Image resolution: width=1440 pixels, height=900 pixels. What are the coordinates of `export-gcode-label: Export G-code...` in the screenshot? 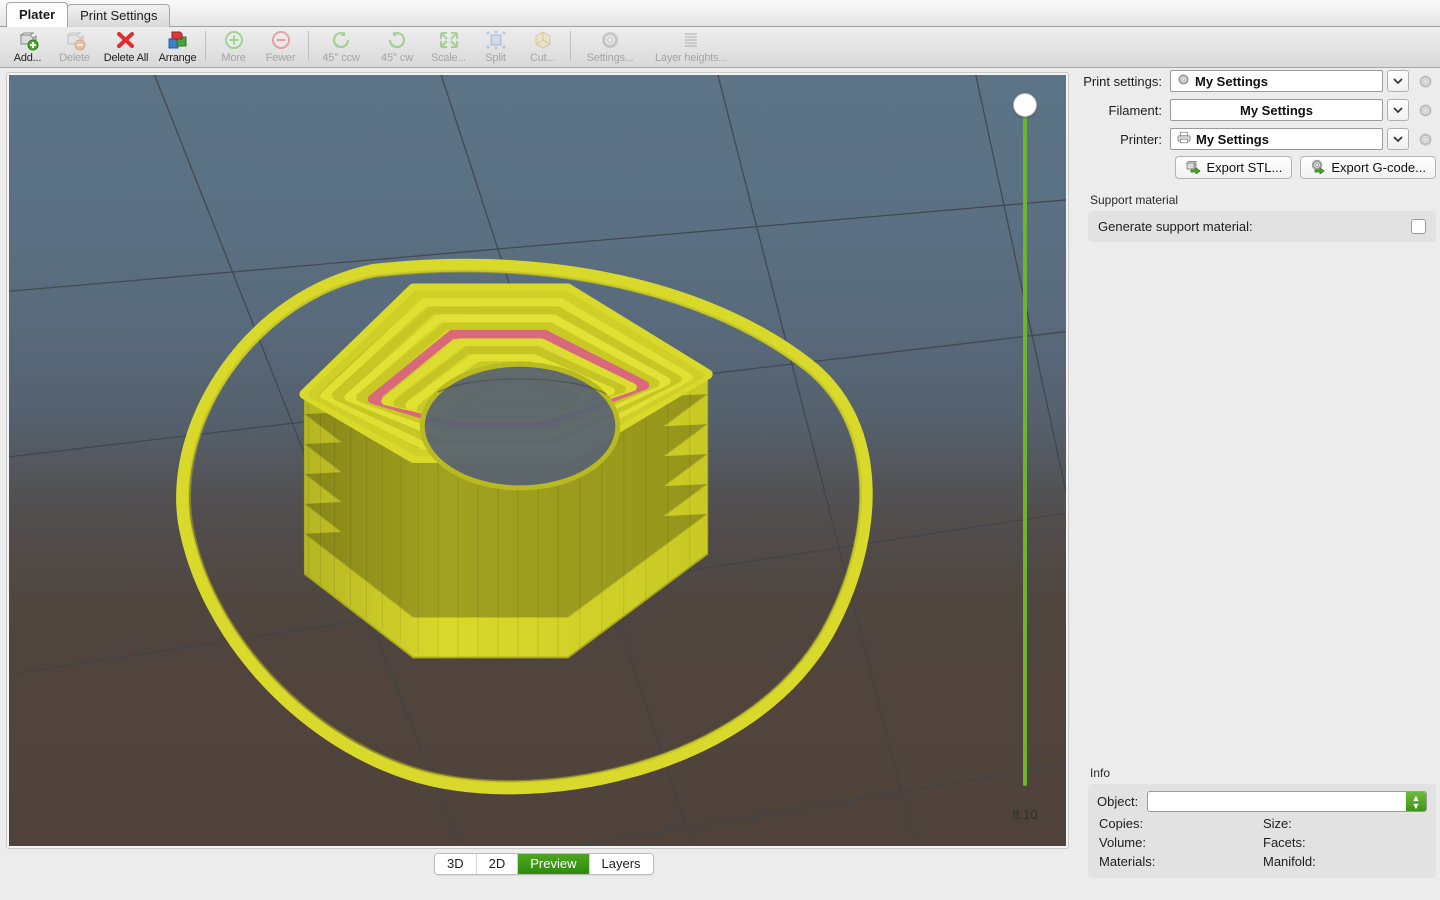 It's located at (1378, 167).